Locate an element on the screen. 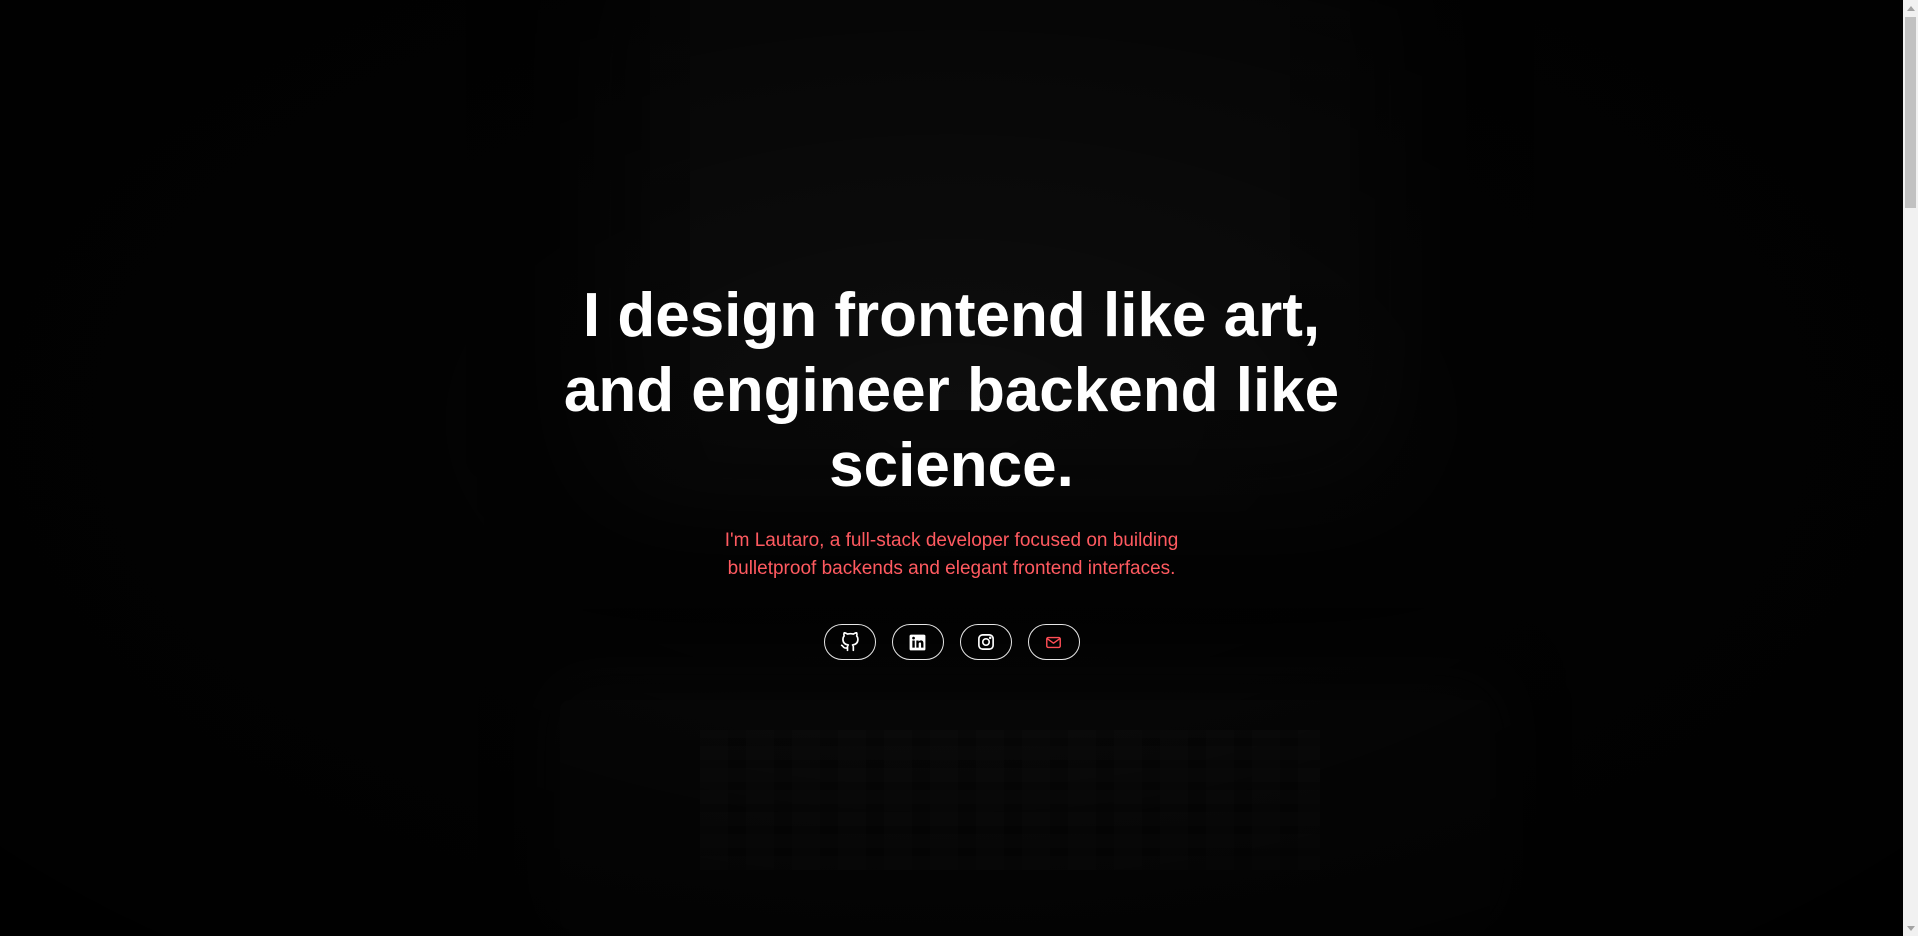 Image resolution: width=1918 pixels, height=936 pixels. instagram-link-button is located at coordinates (985, 642).